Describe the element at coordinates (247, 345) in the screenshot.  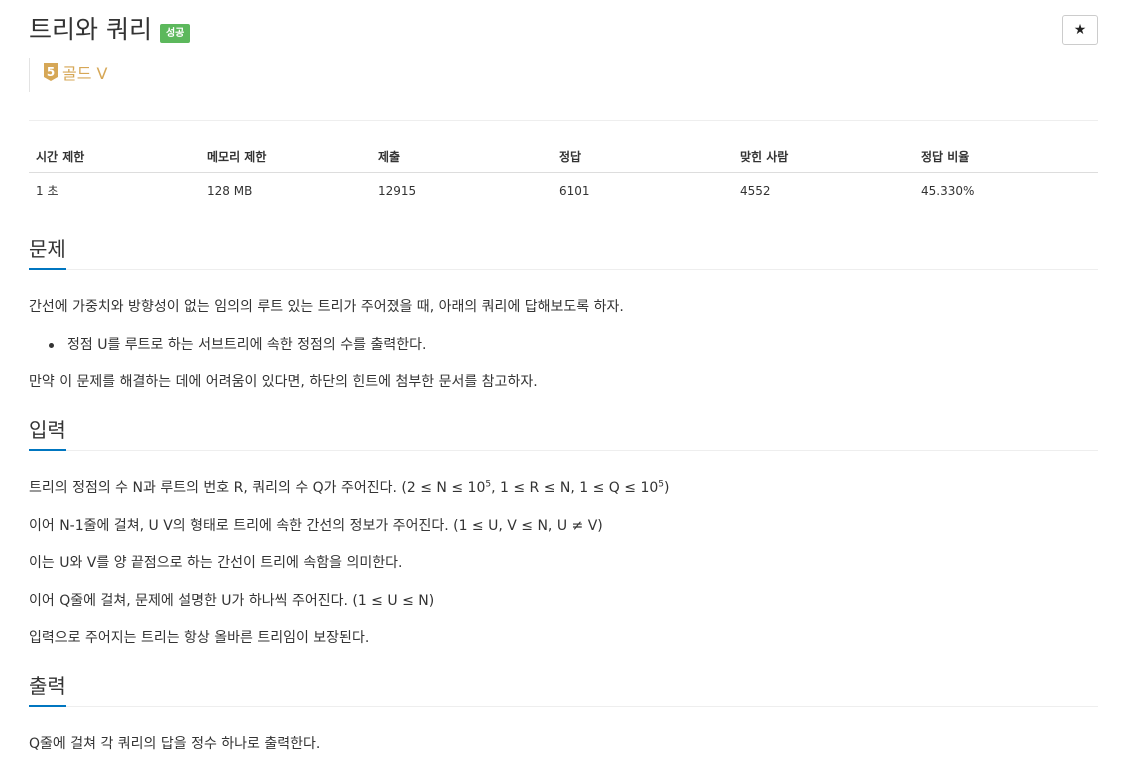
I see `problem-bullet-item: 정점 U를 루트로 하는 서브트리에 속한 정점의 수를 출력한다.` at that location.